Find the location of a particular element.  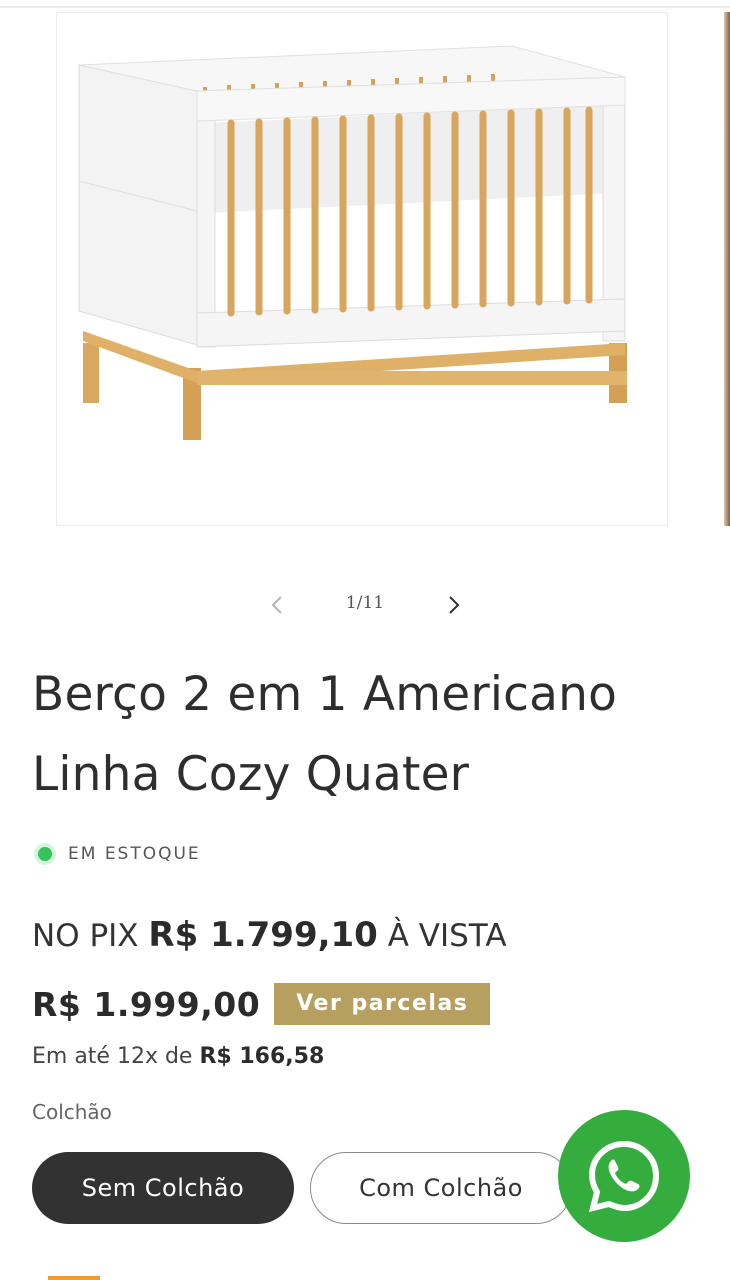

chevron-right-icon is located at coordinates (454, 605).